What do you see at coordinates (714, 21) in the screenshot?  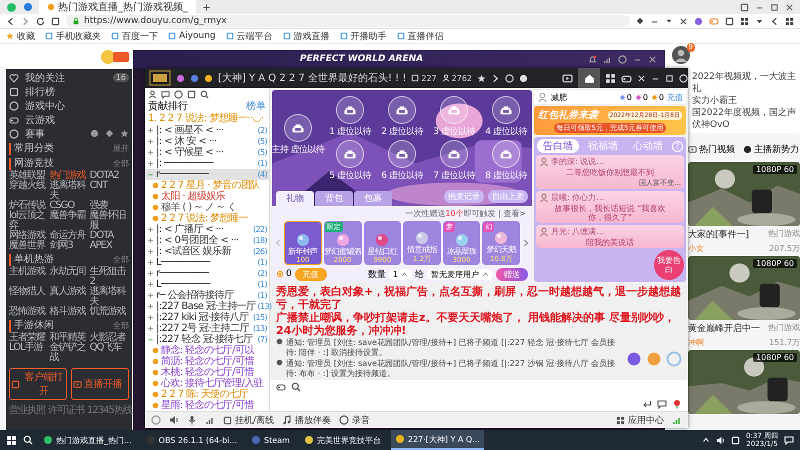 I see `game-icon` at bounding box center [714, 21].